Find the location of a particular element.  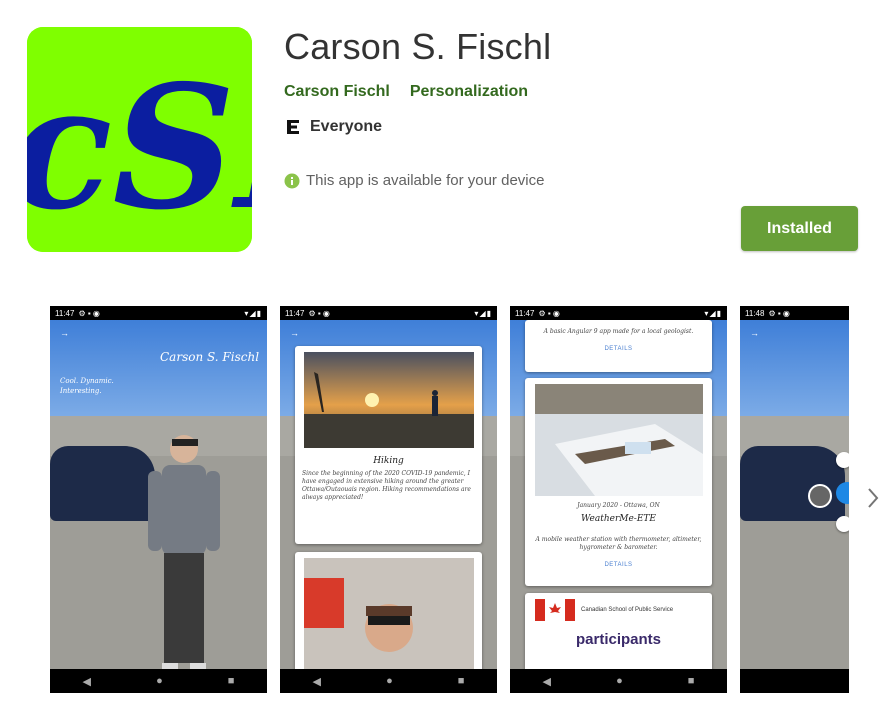

status-bar: 11:48 ⚙ ▪ ◉ is located at coordinates (794, 313).